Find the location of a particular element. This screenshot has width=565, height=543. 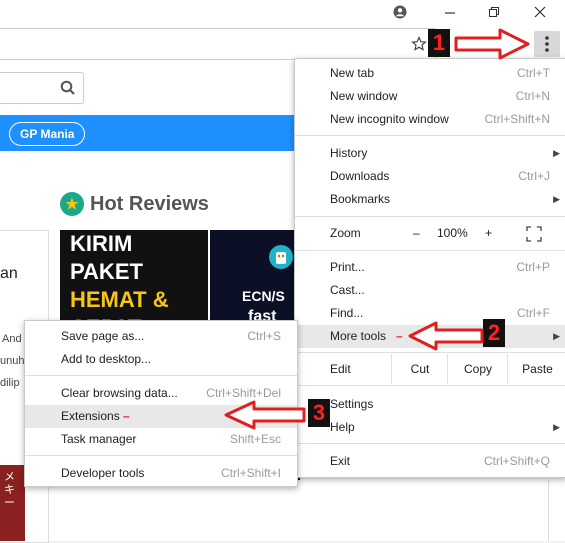

step-badge-2: 2 is located at coordinates (494, 333).